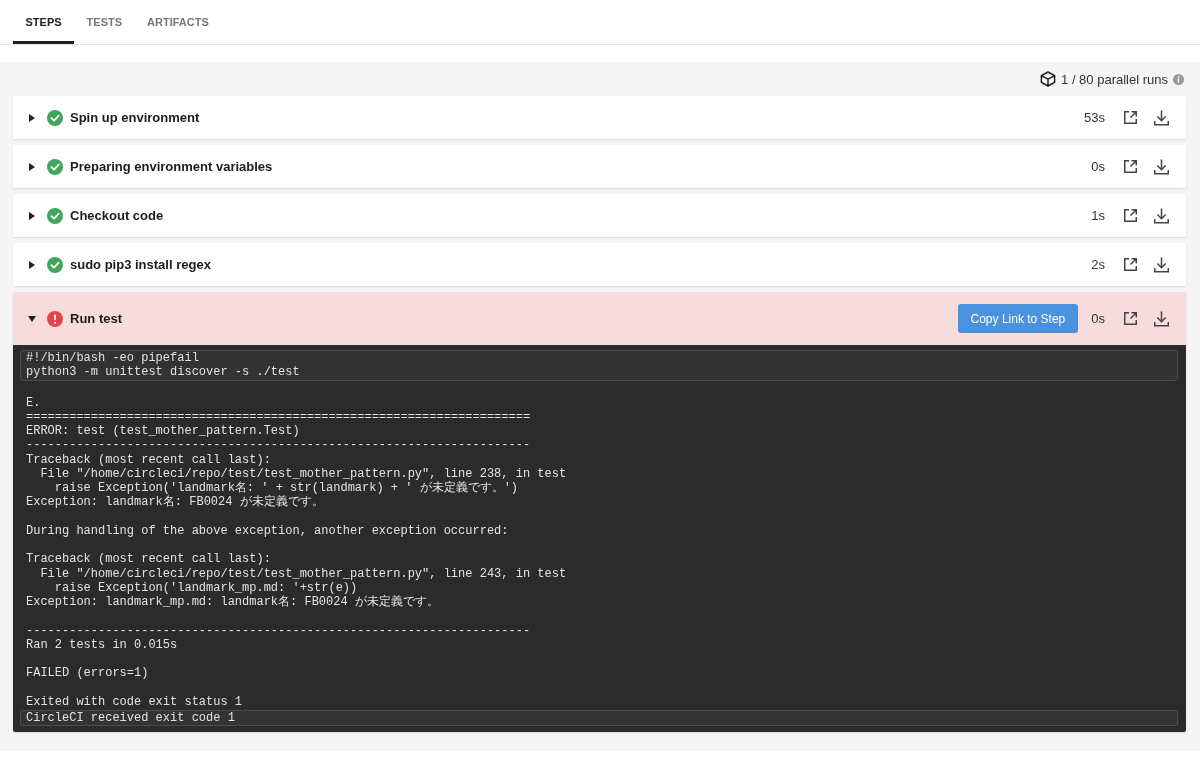  Describe the element at coordinates (286, 488) in the screenshot. I see `log-line: raise Exception('landmark名: ' + str(landmark) + ' が未定義です。')` at that location.